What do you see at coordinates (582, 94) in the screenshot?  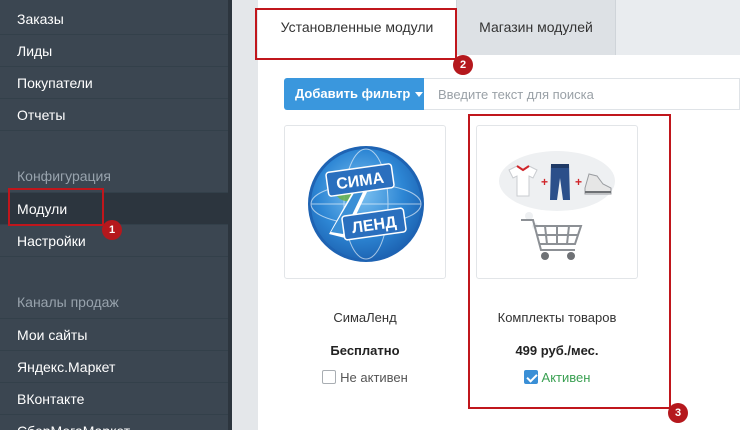 I see `search-input` at bounding box center [582, 94].